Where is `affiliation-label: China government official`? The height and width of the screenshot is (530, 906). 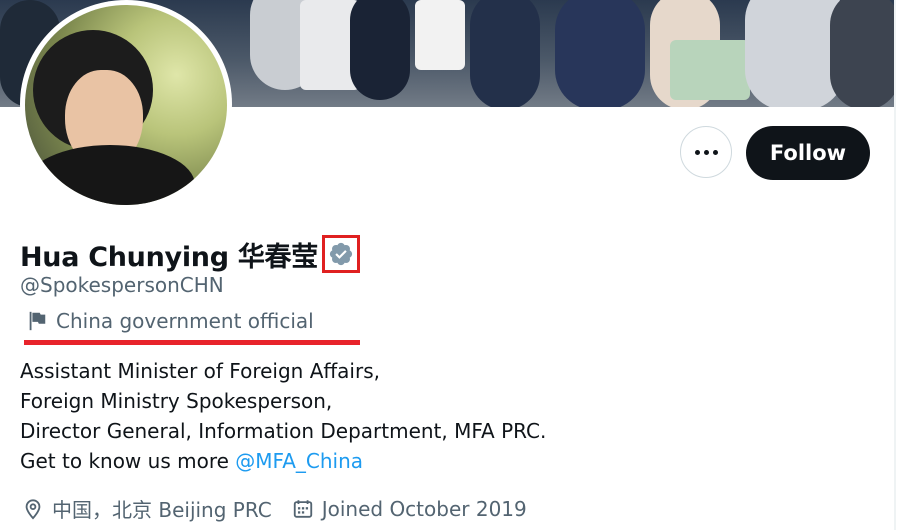 affiliation-label: China government official is located at coordinates (170, 321).